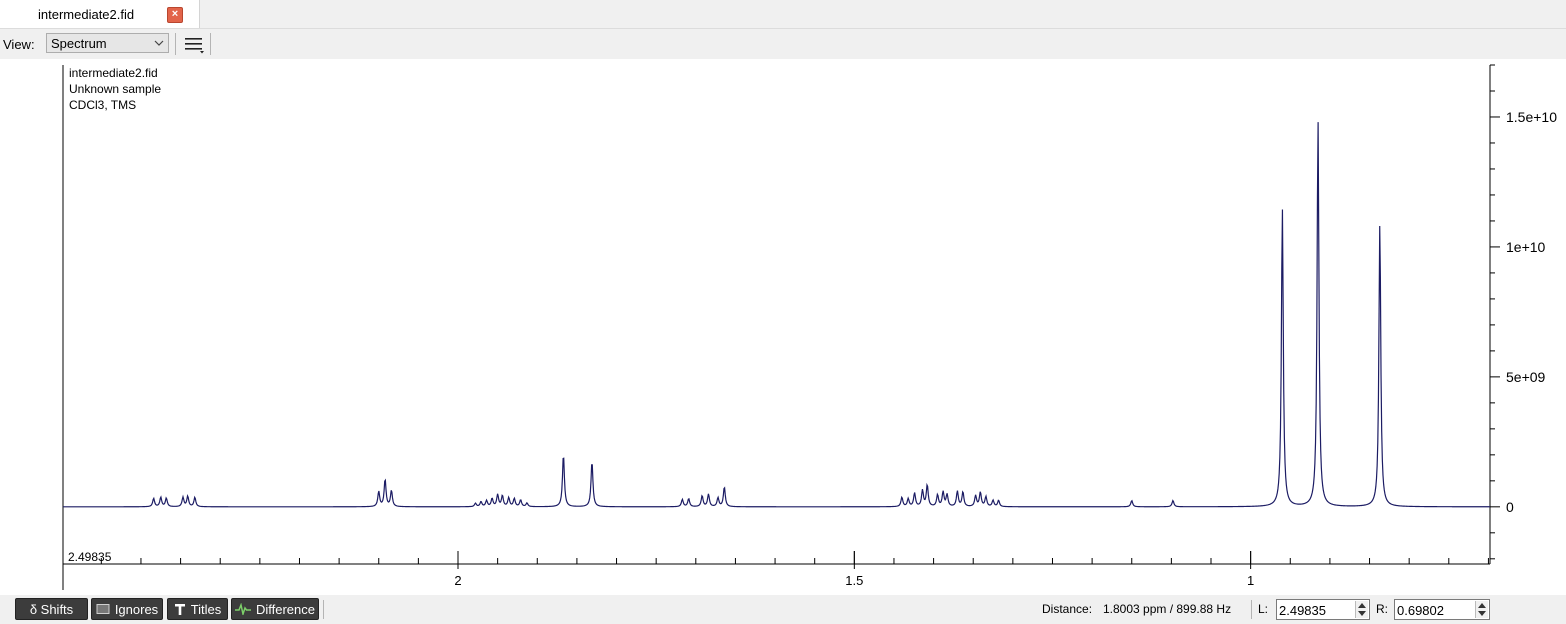 The image size is (1566, 624). I want to click on r-spinbox-arrows, so click(1481, 609).